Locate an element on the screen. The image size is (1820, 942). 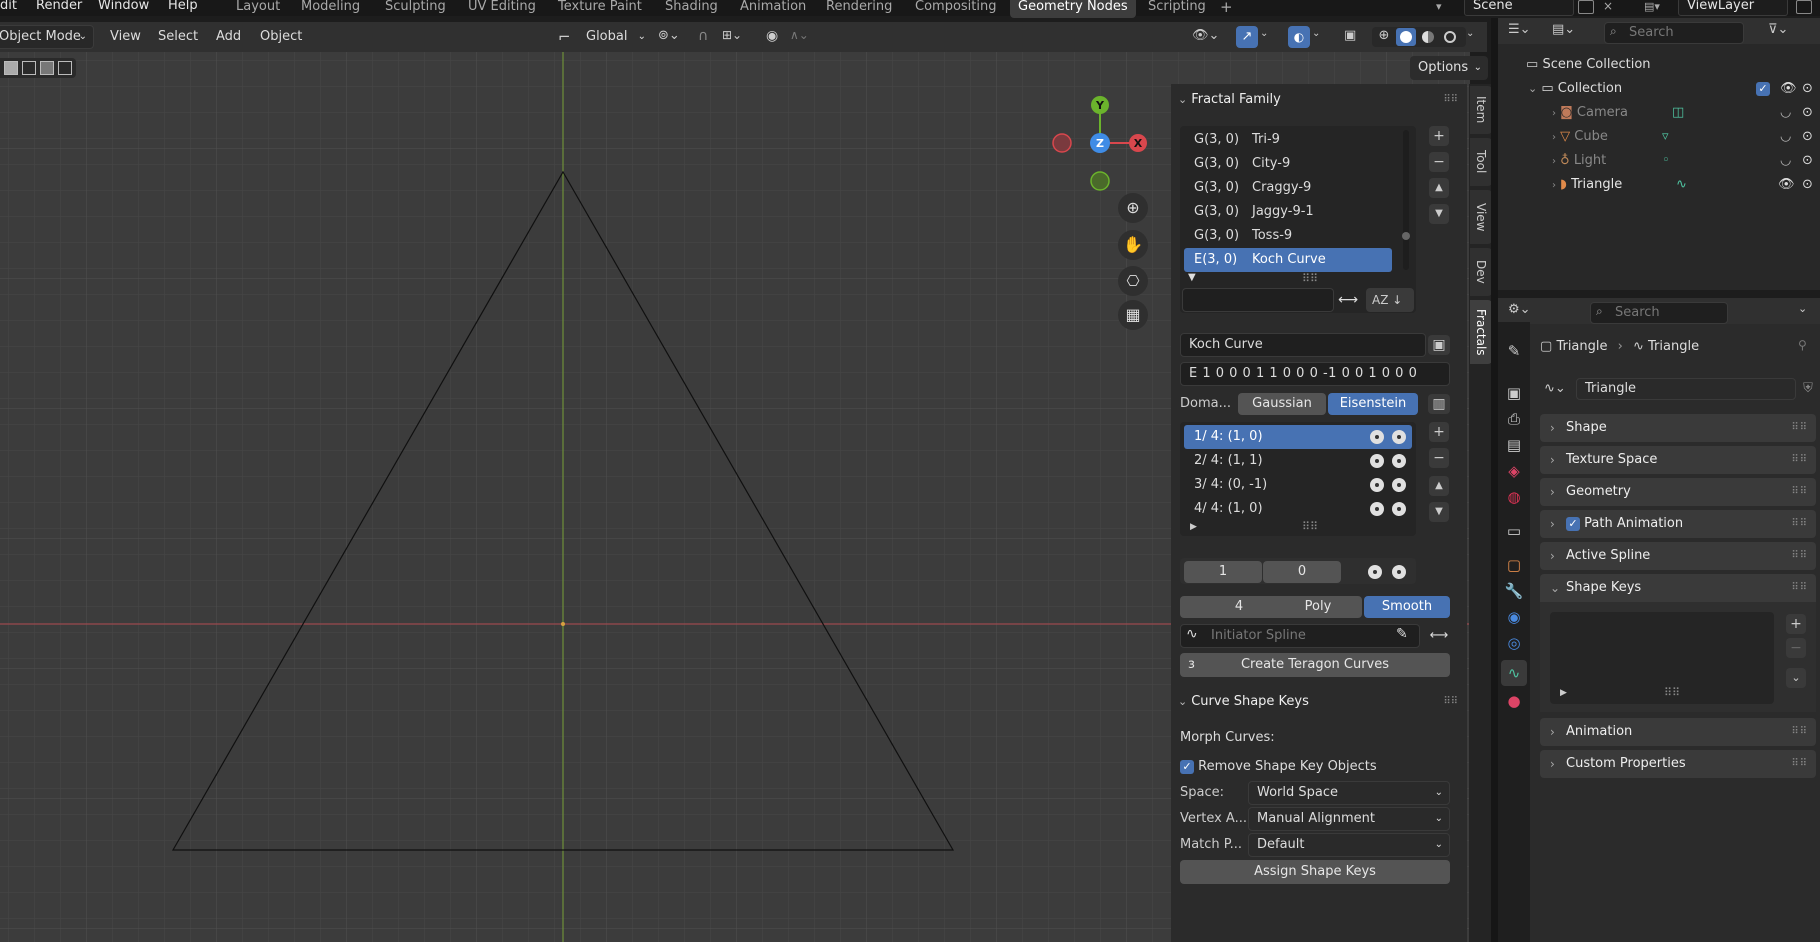
select-subtract-icon is located at coordinates (47, 68).